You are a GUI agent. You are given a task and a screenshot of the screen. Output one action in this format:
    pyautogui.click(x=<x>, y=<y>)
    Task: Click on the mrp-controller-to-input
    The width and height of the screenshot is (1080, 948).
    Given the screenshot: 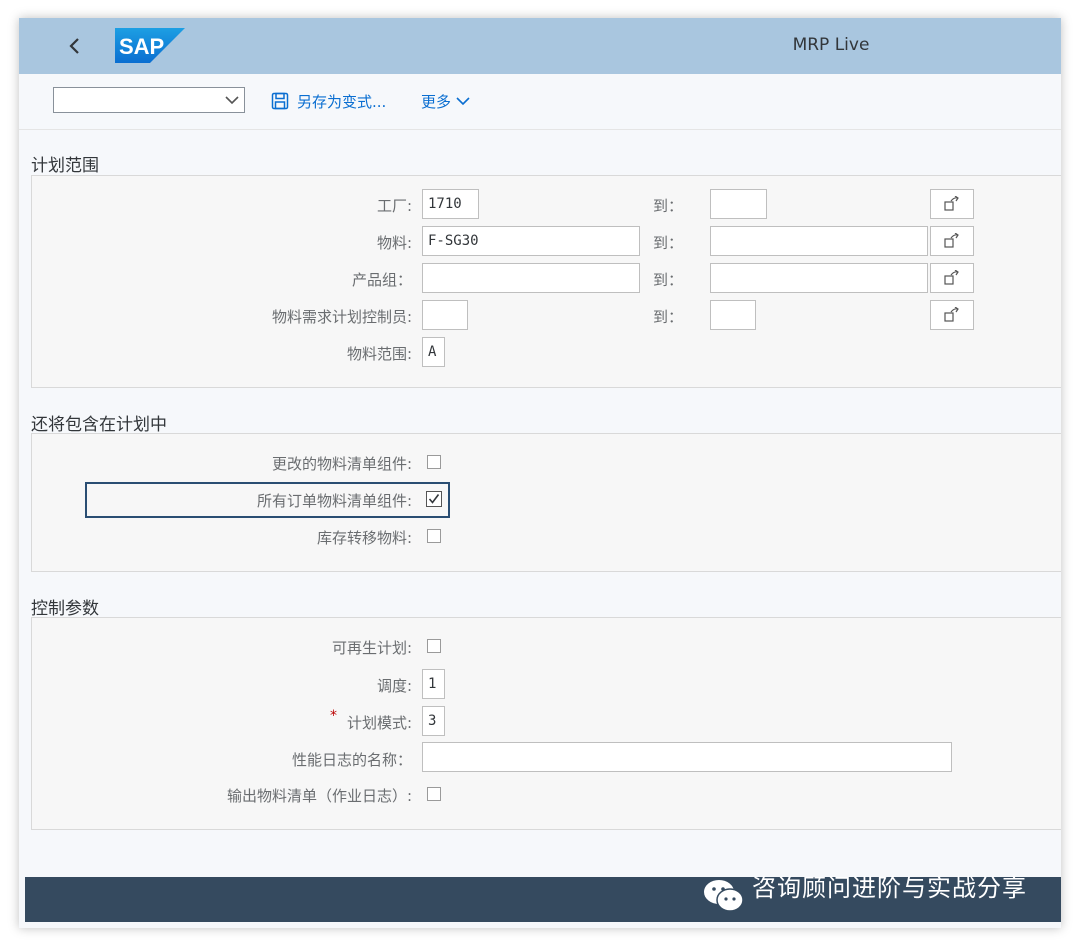 What is the action you would take?
    pyautogui.click(x=733, y=315)
    